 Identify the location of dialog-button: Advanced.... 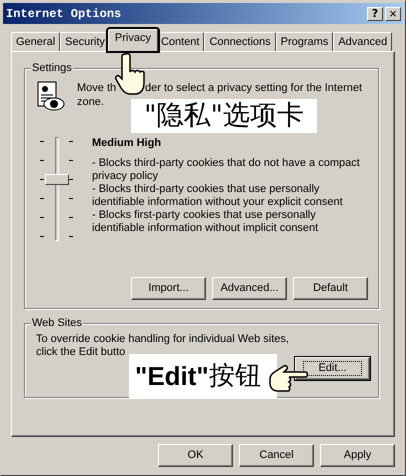
(249, 288).